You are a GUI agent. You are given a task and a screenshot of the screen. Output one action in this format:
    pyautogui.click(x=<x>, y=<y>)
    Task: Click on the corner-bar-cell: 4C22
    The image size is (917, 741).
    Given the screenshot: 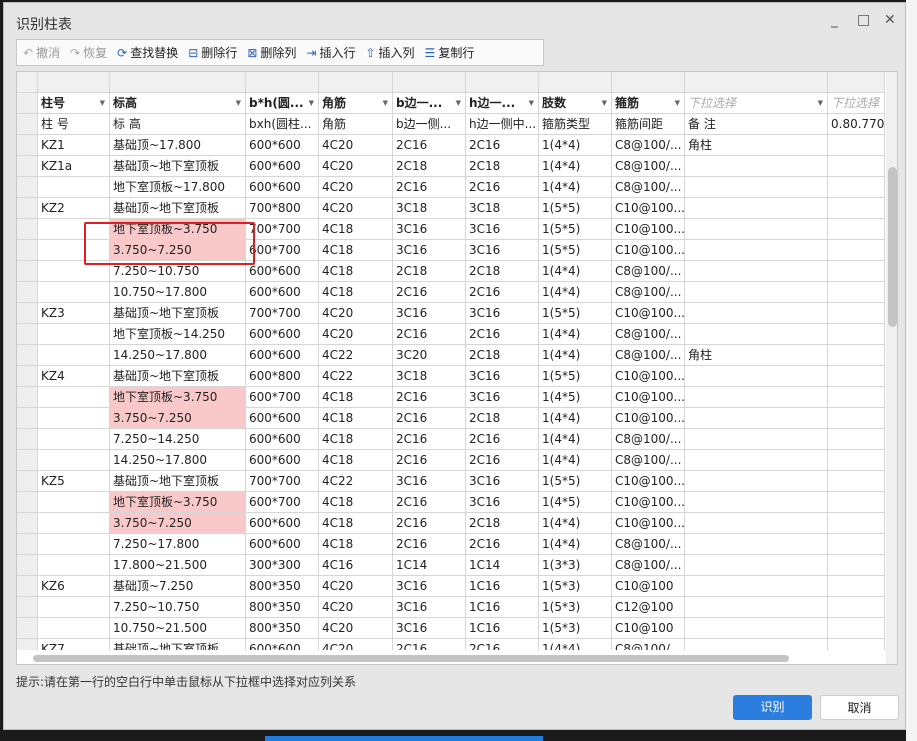 What is the action you would take?
    pyautogui.click(x=356, y=355)
    